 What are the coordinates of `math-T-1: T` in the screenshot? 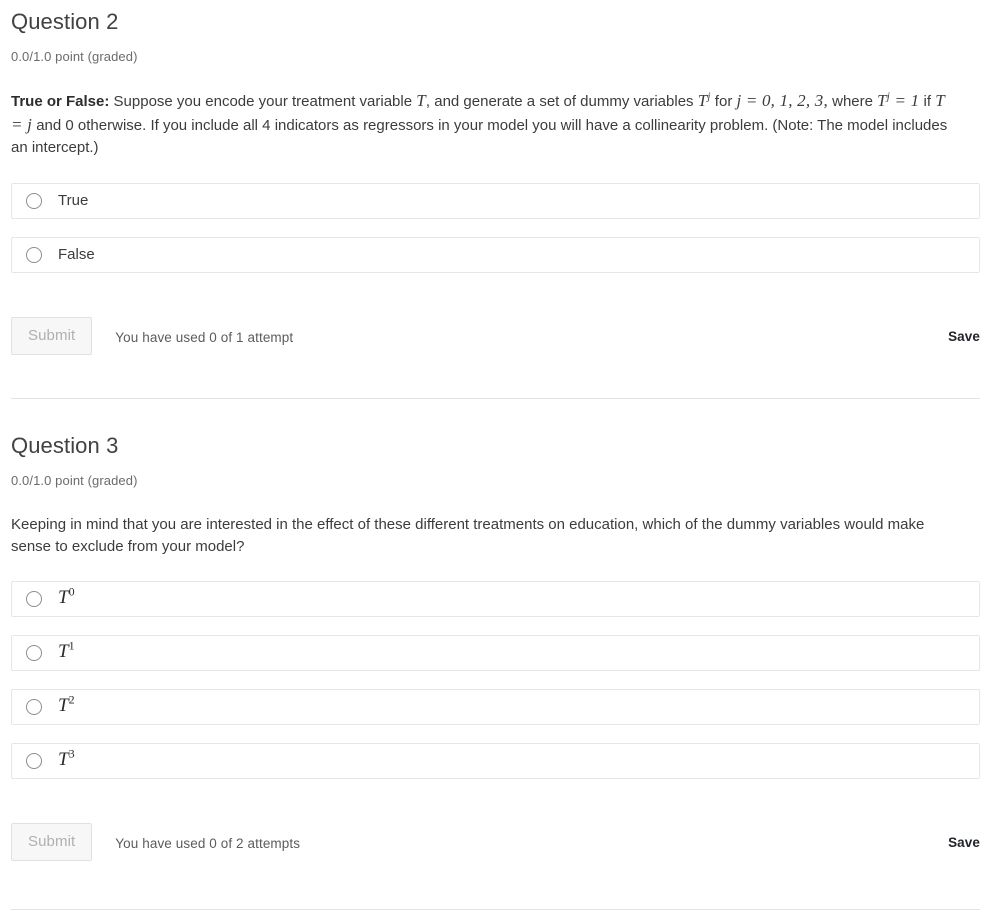 It's located at (421, 100).